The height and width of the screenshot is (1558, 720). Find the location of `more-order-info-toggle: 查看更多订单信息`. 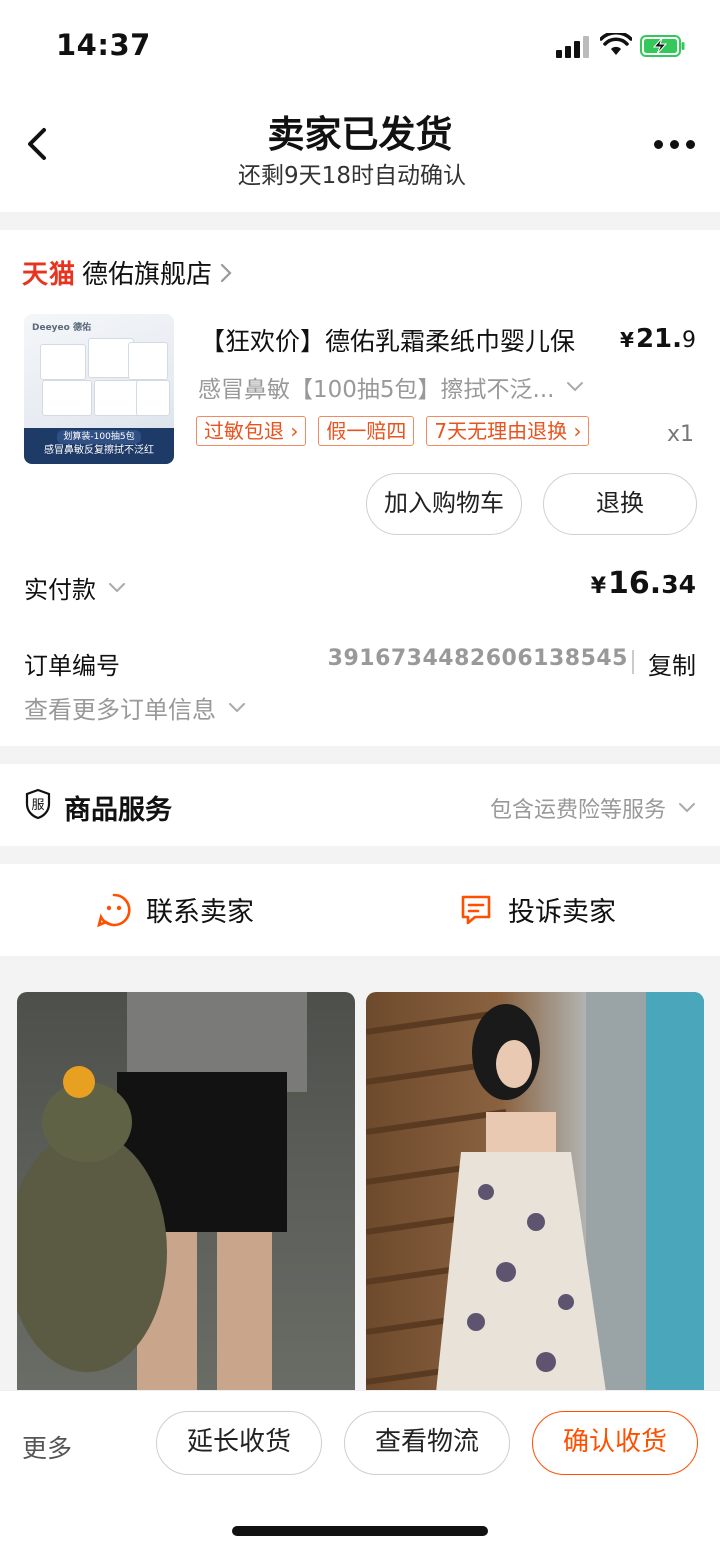

more-order-info-toggle: 查看更多订单信息 is located at coordinates (135, 707).